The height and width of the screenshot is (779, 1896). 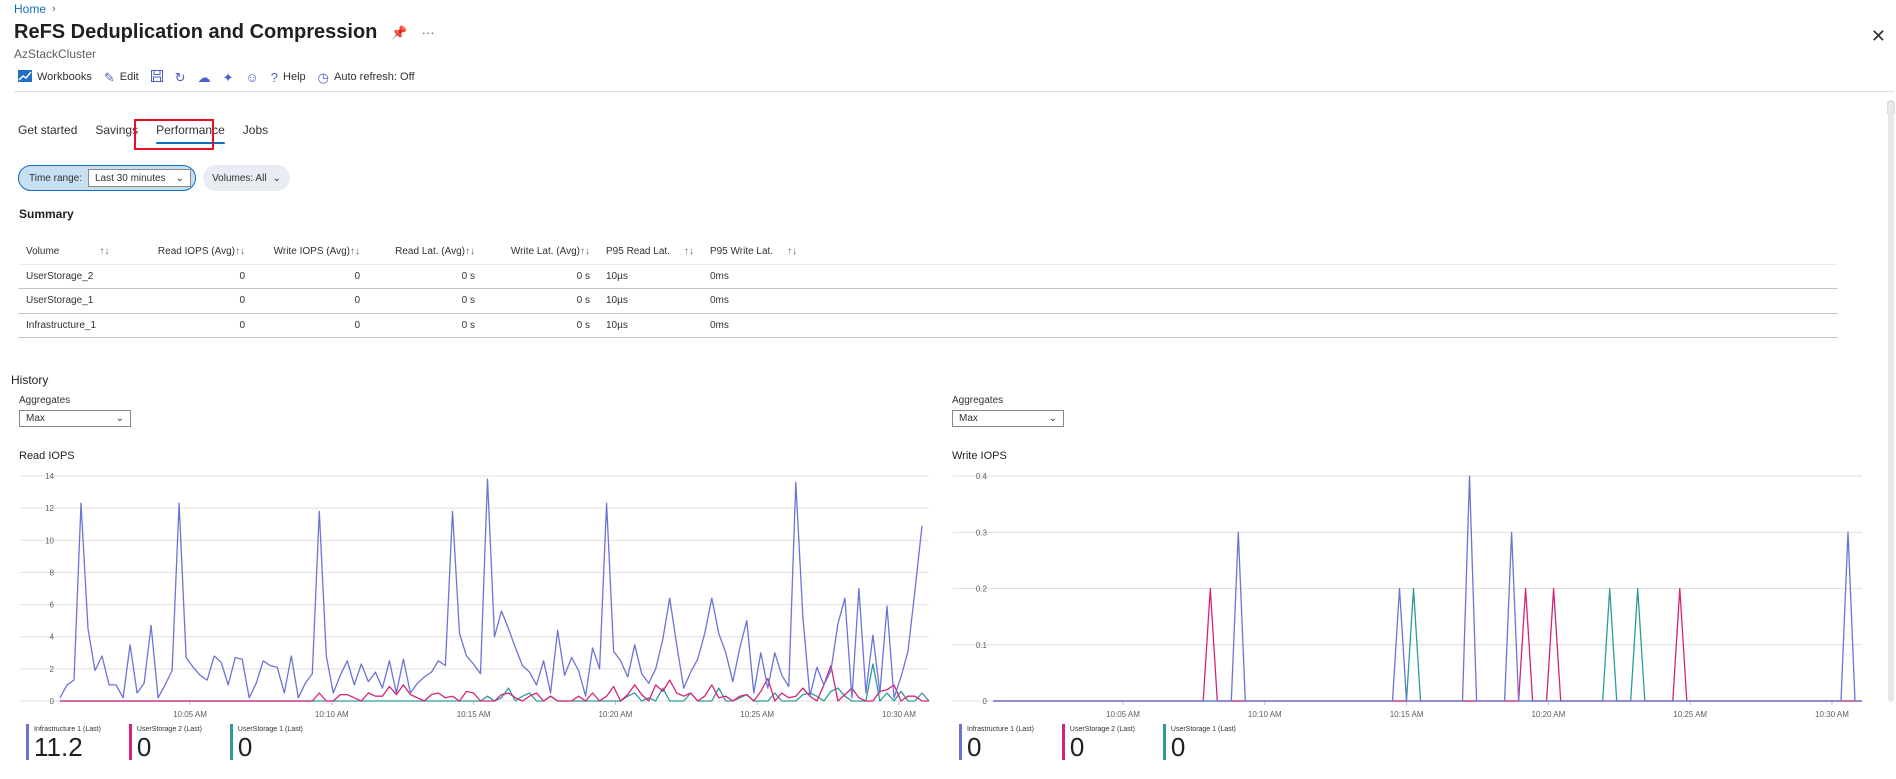 I want to click on y-tick-label: 0.4, so click(x=982, y=476).